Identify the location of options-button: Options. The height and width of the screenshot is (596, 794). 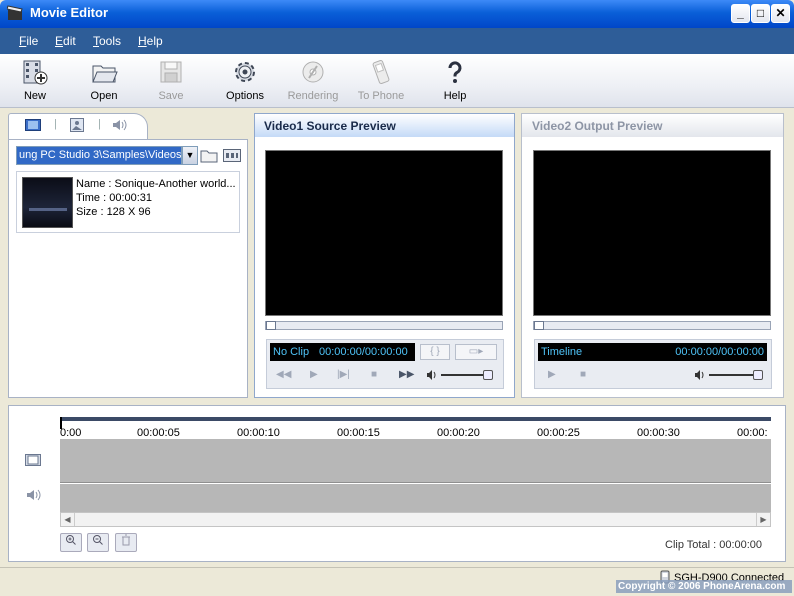
(245, 81).